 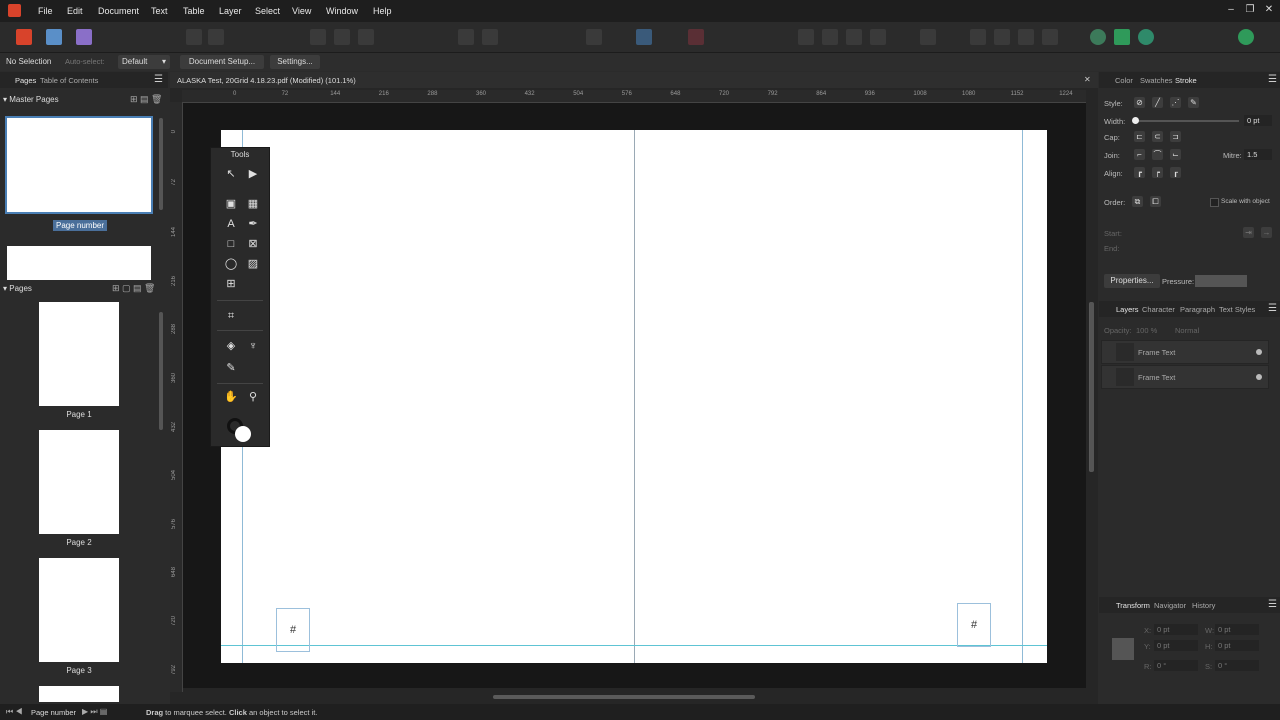 What do you see at coordinates (1146, 330) in the screenshot?
I see `opacity-value: 100 %` at bounding box center [1146, 330].